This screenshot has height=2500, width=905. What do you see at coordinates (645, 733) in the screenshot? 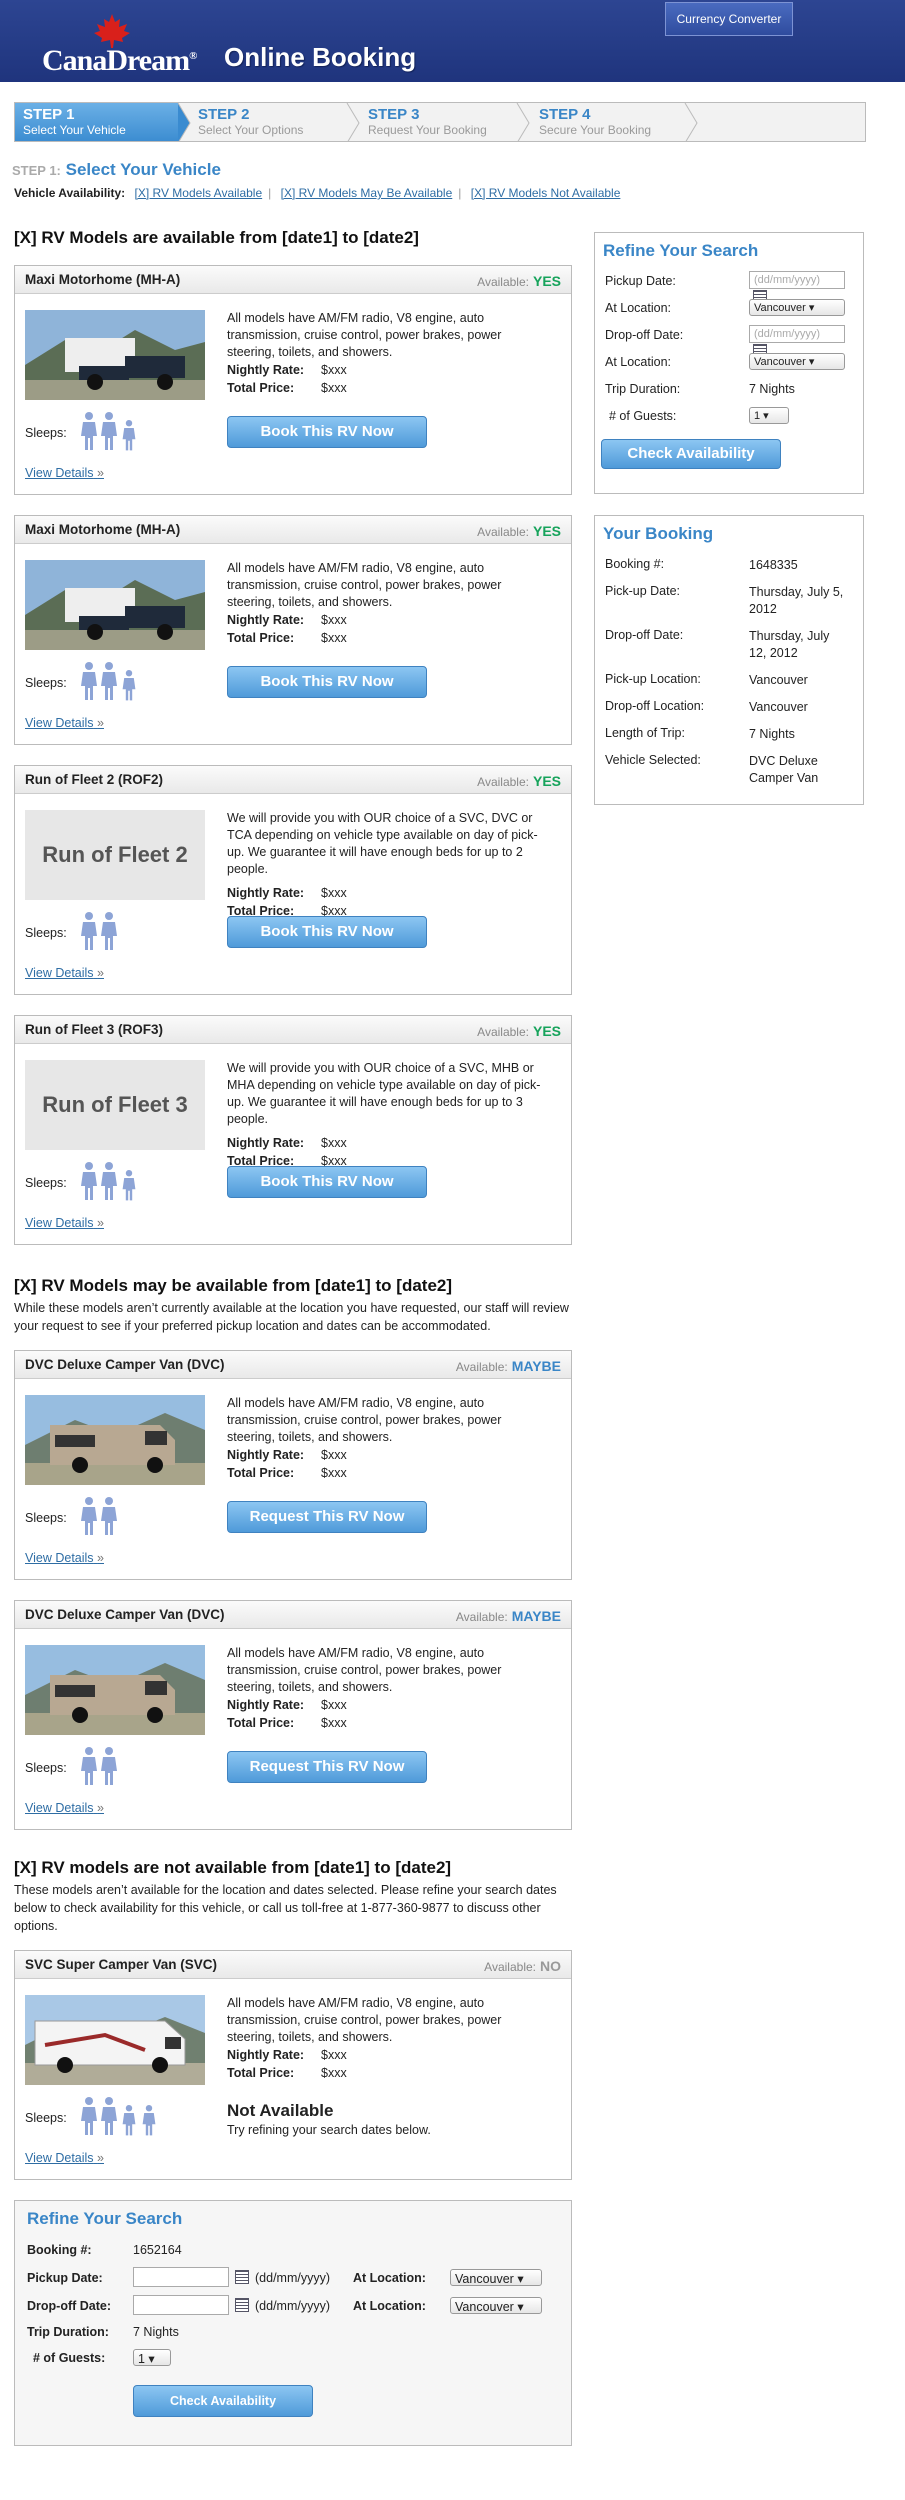
I see `booking-row-label: Length of Trip:` at bounding box center [645, 733].